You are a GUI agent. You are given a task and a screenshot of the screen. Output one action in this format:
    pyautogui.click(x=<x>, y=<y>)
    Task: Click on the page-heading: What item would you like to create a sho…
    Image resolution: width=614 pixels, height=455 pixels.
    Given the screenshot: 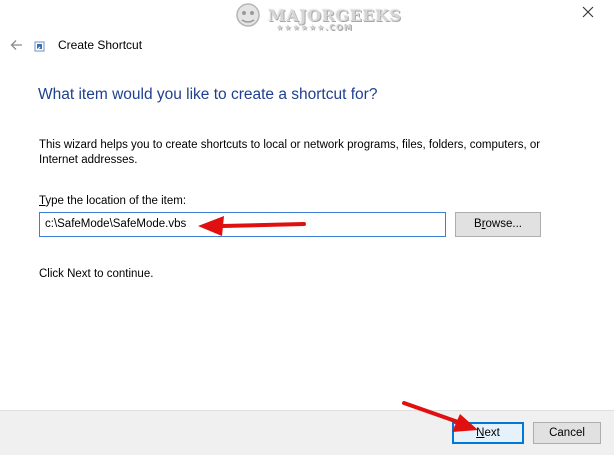 What is the action you would take?
    pyautogui.click(x=208, y=94)
    